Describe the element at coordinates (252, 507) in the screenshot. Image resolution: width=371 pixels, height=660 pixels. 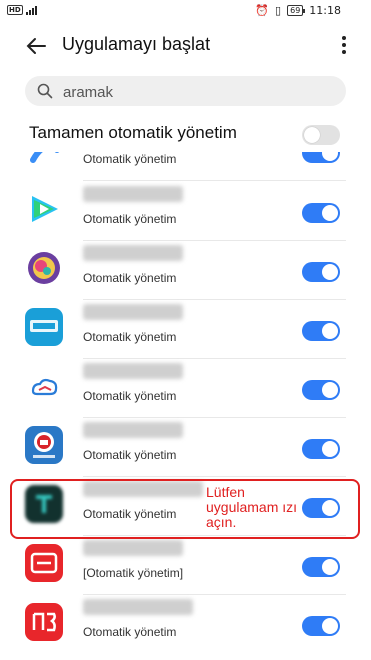
I see `annotation-note: Lütfen uygulamam ızı açın.` at that location.